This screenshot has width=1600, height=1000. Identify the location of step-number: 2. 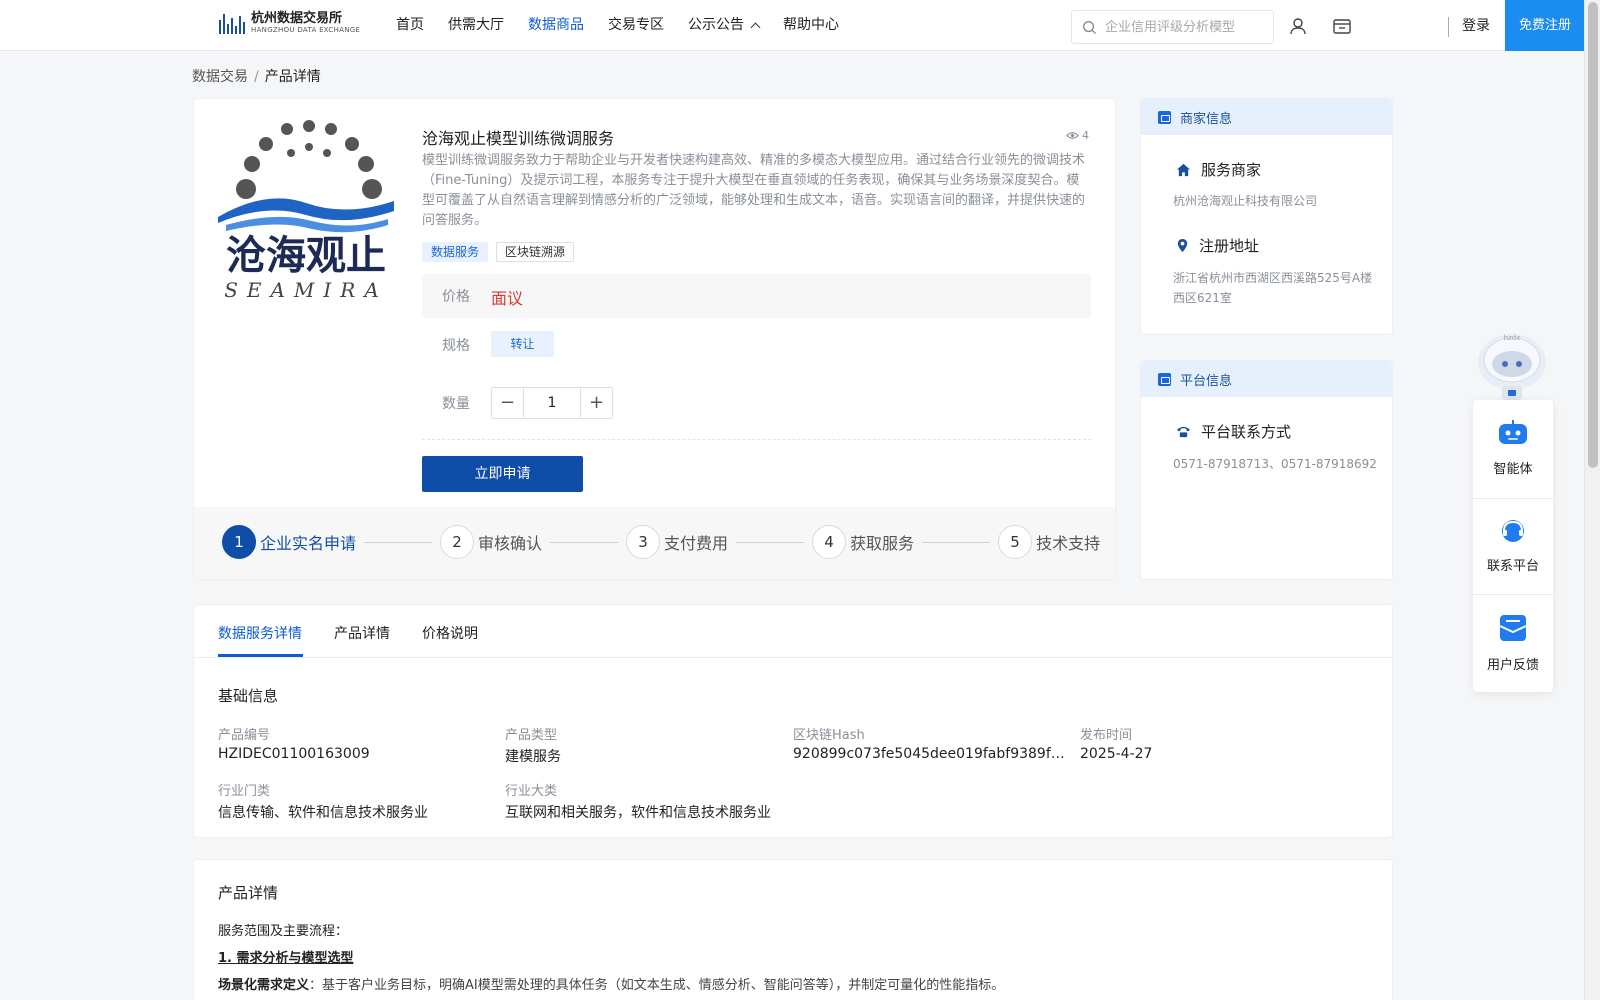
(457, 542).